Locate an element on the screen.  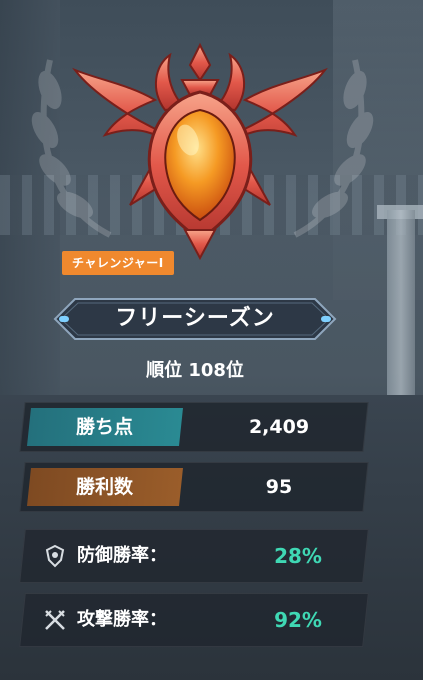
season-name: フリーシーズン is located at coordinates (195, 318).